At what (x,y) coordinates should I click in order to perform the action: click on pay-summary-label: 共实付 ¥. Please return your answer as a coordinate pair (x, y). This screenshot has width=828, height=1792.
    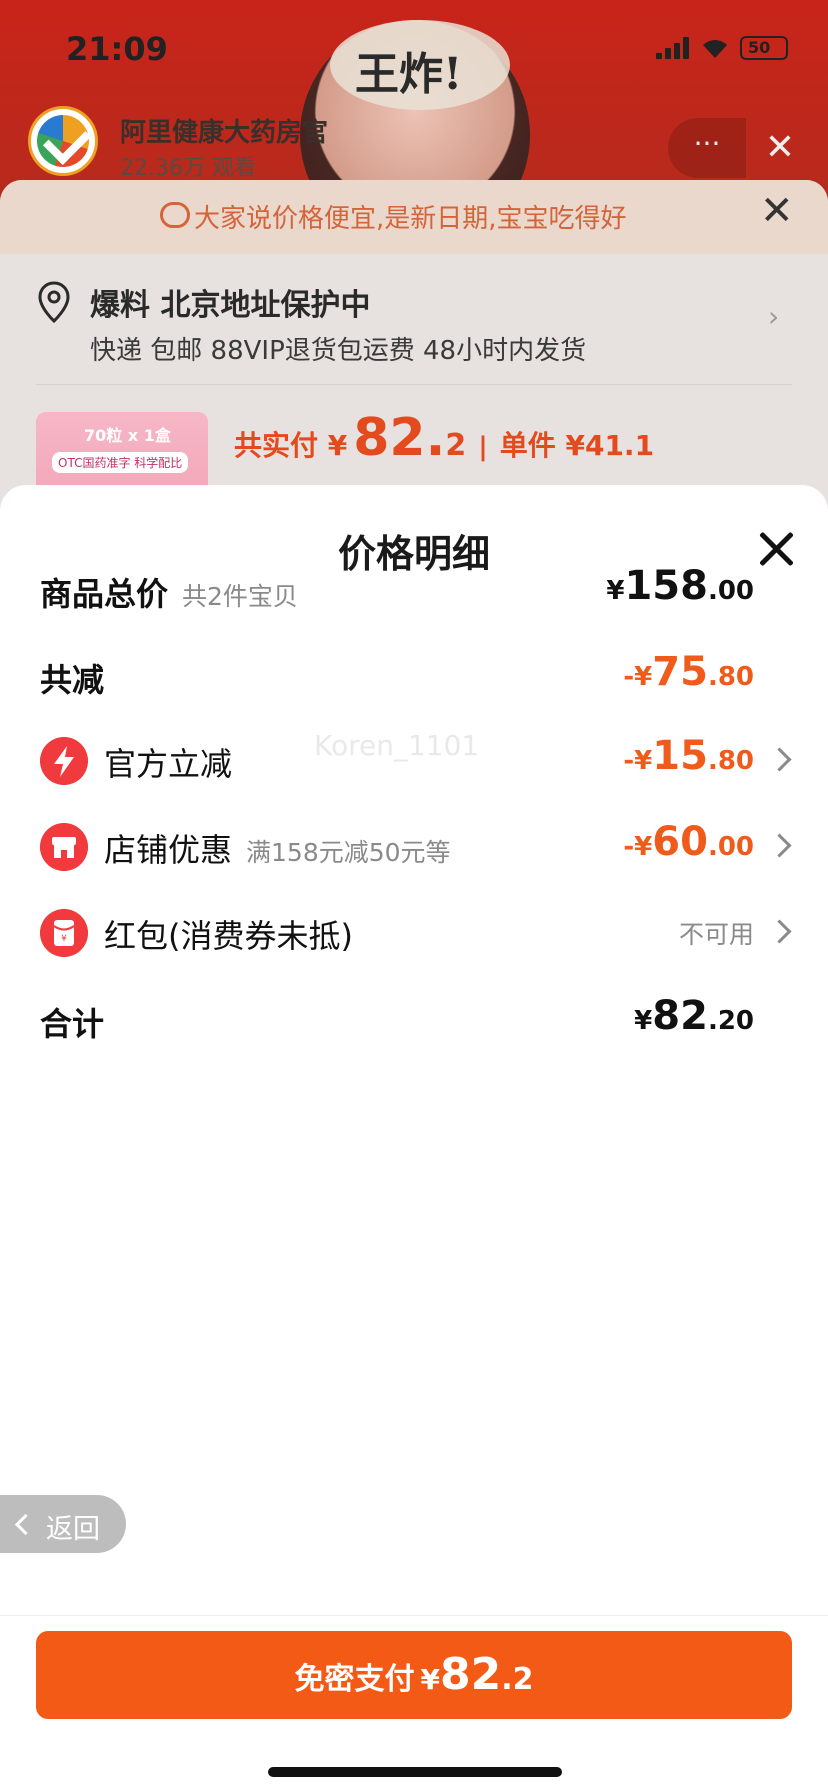
    Looking at the image, I should click on (291, 445).